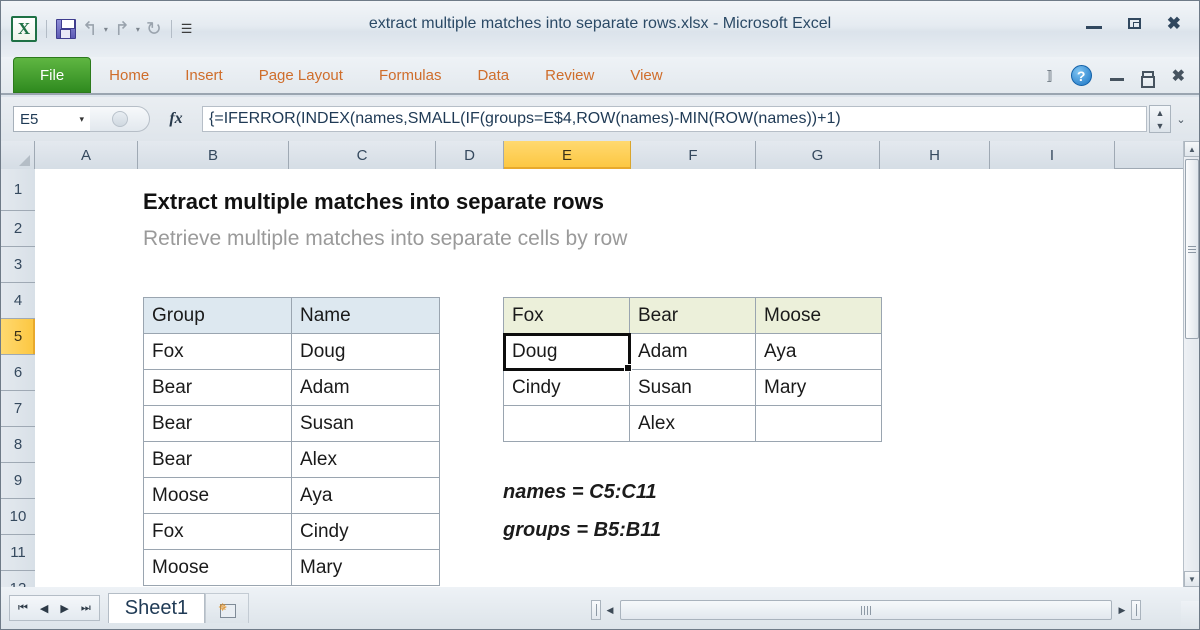  I want to click on row-header-4: 4, so click(18, 301).